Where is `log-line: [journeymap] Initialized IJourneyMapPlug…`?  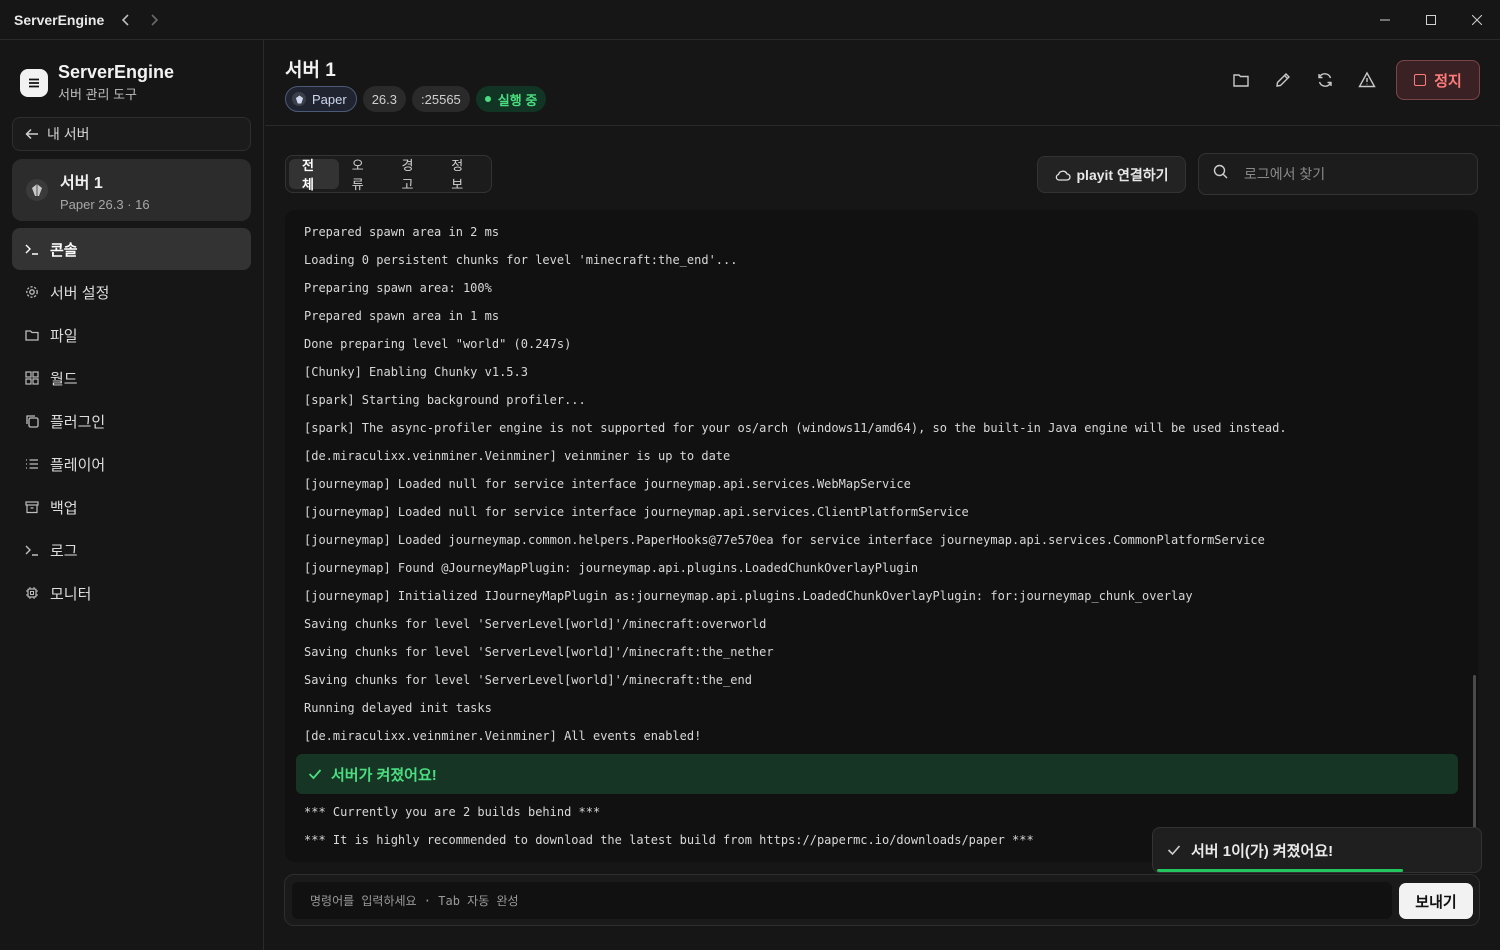
log-line: [journeymap] Initialized IJourneyMapPlug… is located at coordinates (748, 596).